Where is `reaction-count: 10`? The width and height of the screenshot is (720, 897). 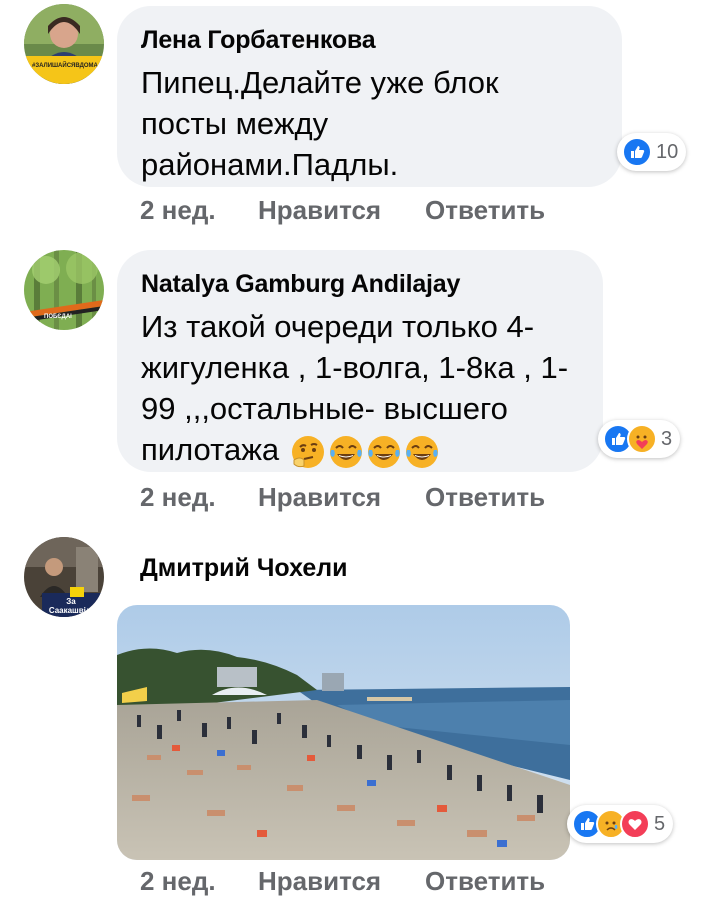
reaction-count: 10 is located at coordinates (667, 151).